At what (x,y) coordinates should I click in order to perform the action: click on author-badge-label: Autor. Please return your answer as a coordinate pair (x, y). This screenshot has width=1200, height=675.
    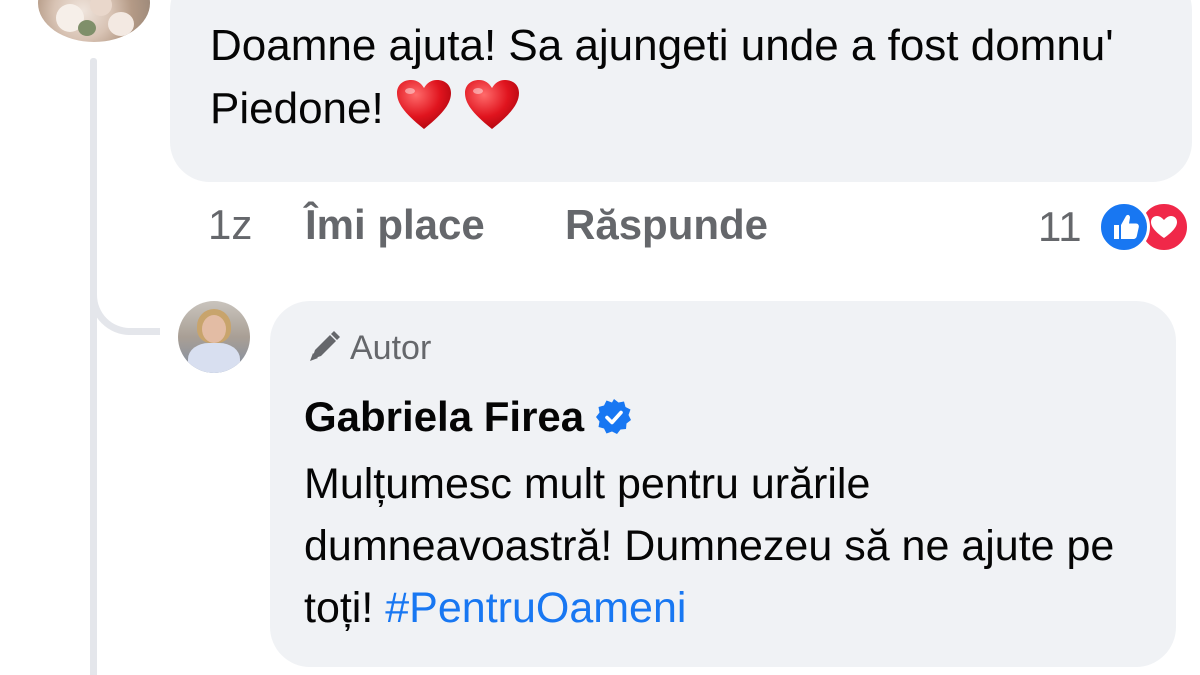
    Looking at the image, I should click on (391, 348).